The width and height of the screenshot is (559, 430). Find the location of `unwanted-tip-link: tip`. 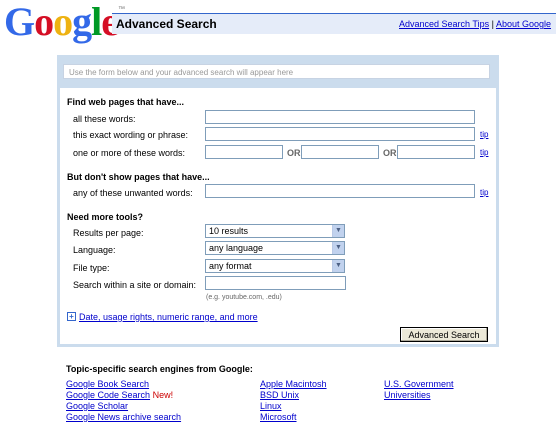

unwanted-tip-link: tip is located at coordinates (484, 192).